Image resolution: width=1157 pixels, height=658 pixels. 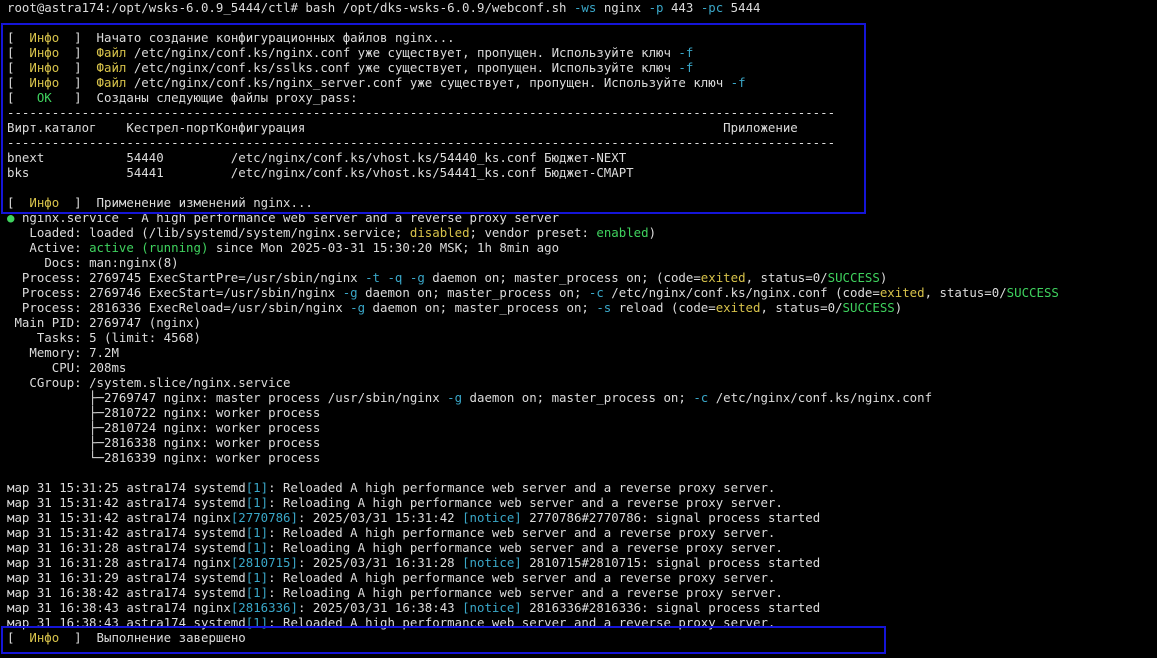 What do you see at coordinates (492, 562) in the screenshot?
I see `notice-tag: [notice]` at bounding box center [492, 562].